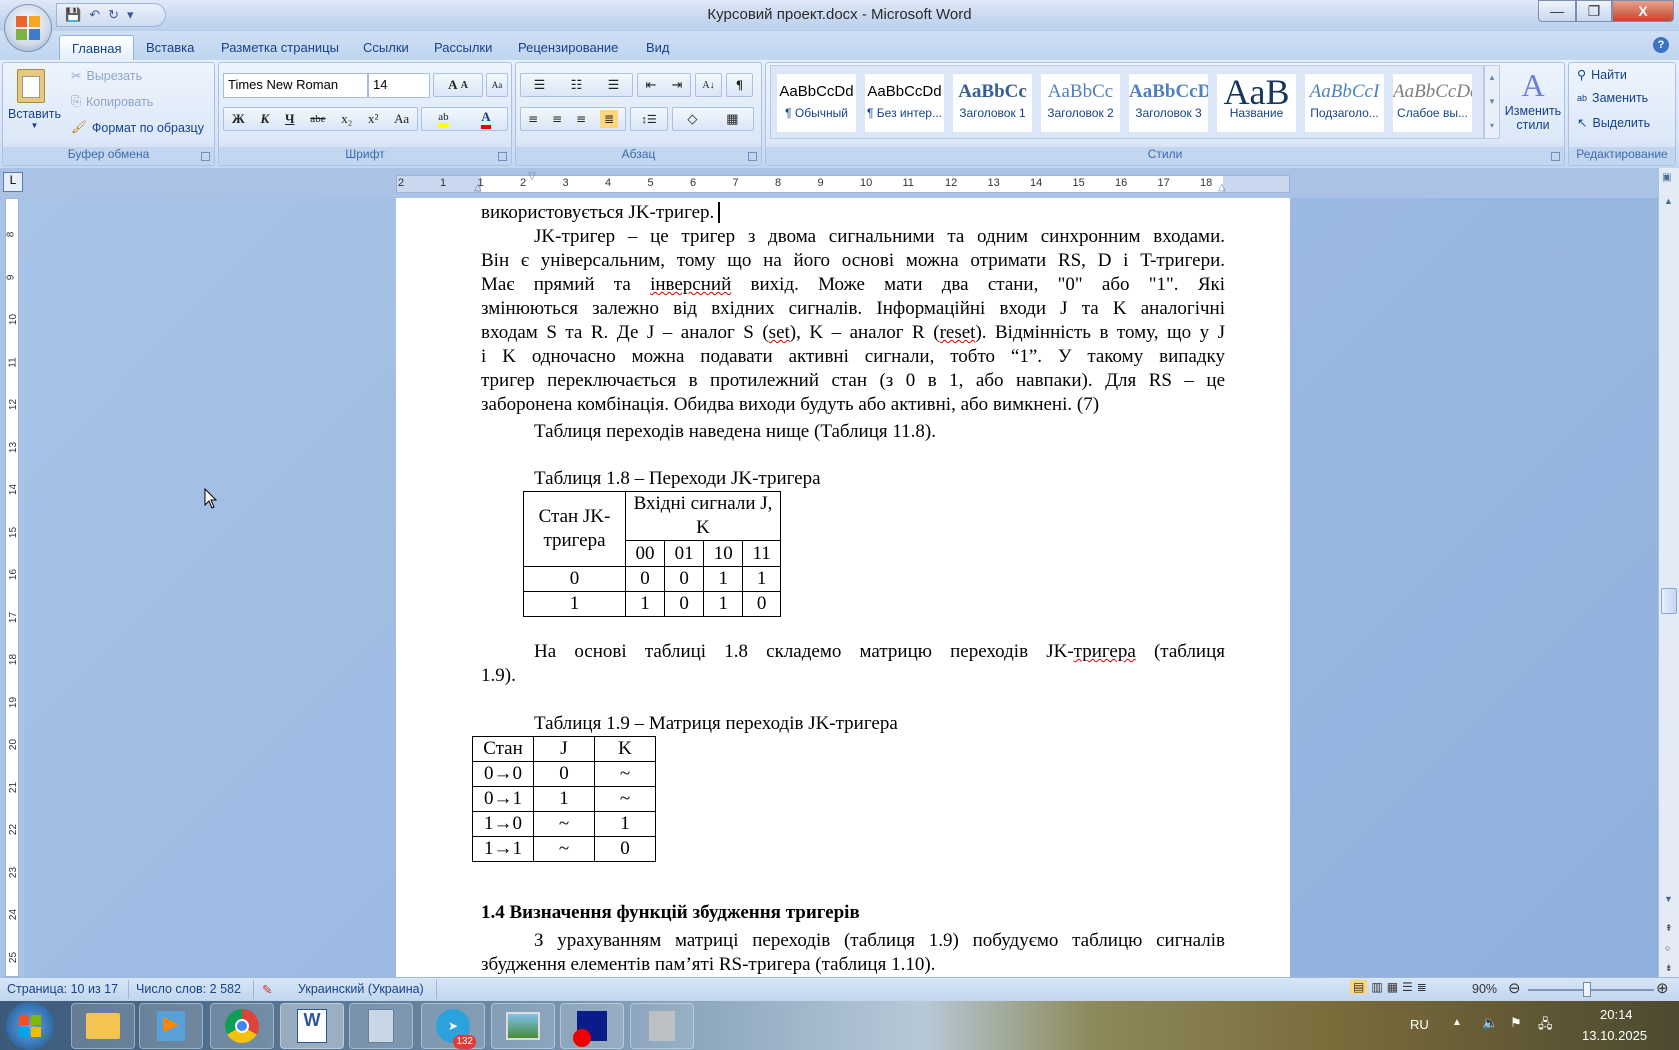  I want to click on increase-indent-button: ⇥, so click(677, 85).